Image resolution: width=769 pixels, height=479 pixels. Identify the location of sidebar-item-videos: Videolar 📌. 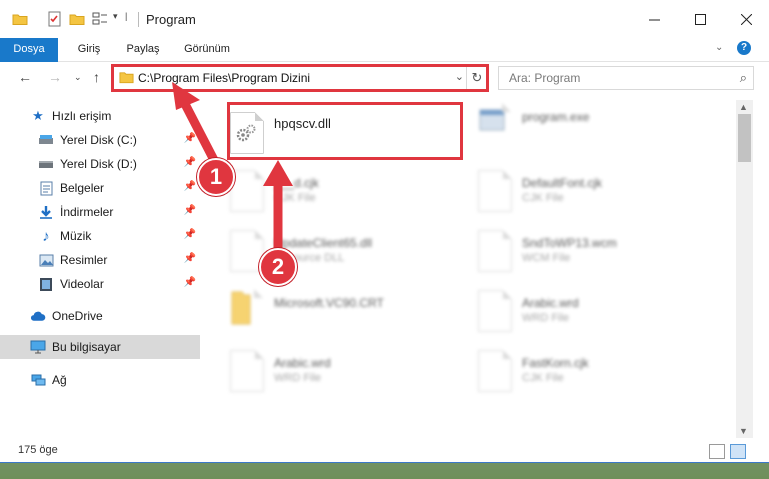
(119, 284).